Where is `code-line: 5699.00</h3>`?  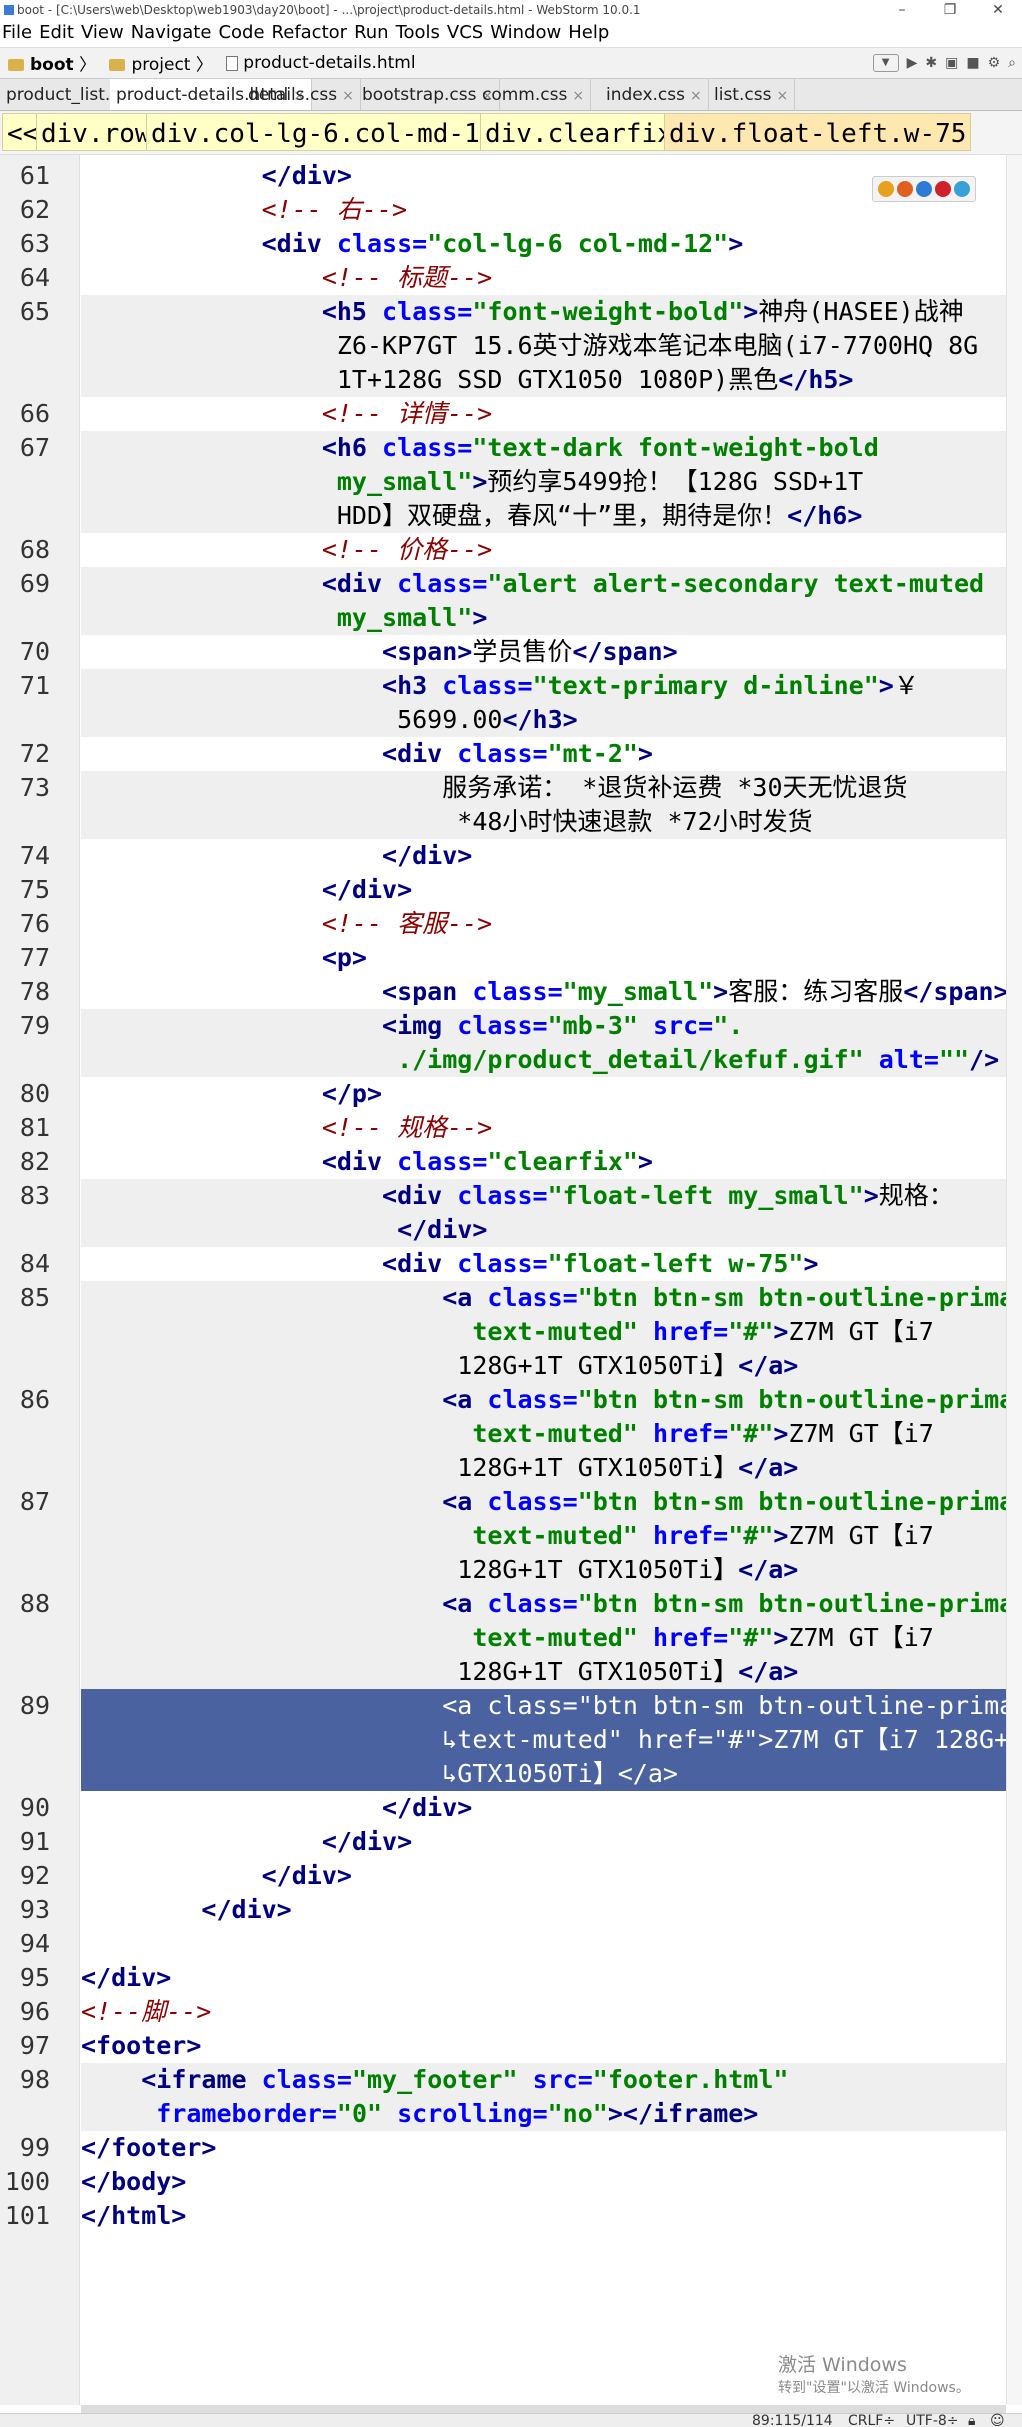 code-line: 5699.00</h3> is located at coordinates (551, 720).